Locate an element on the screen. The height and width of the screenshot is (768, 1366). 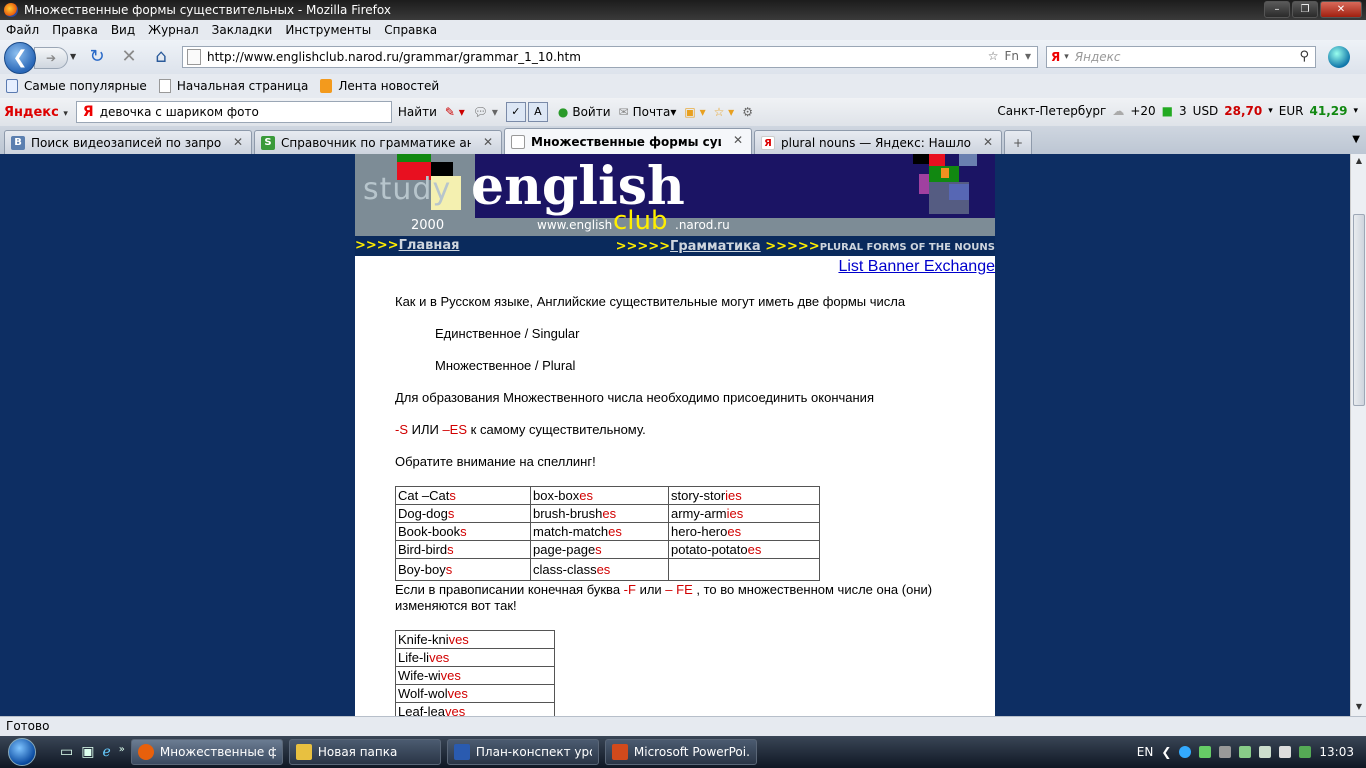
scroll-down-icon: ▼ is located at coordinates (1359, 708).